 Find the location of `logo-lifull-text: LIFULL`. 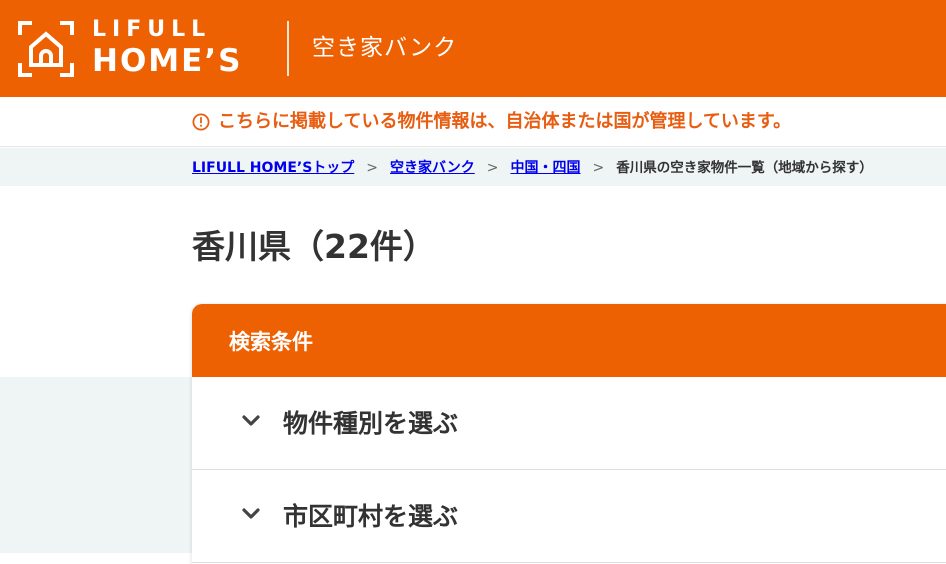

logo-lifull-text: LIFULL is located at coordinates (152, 29).